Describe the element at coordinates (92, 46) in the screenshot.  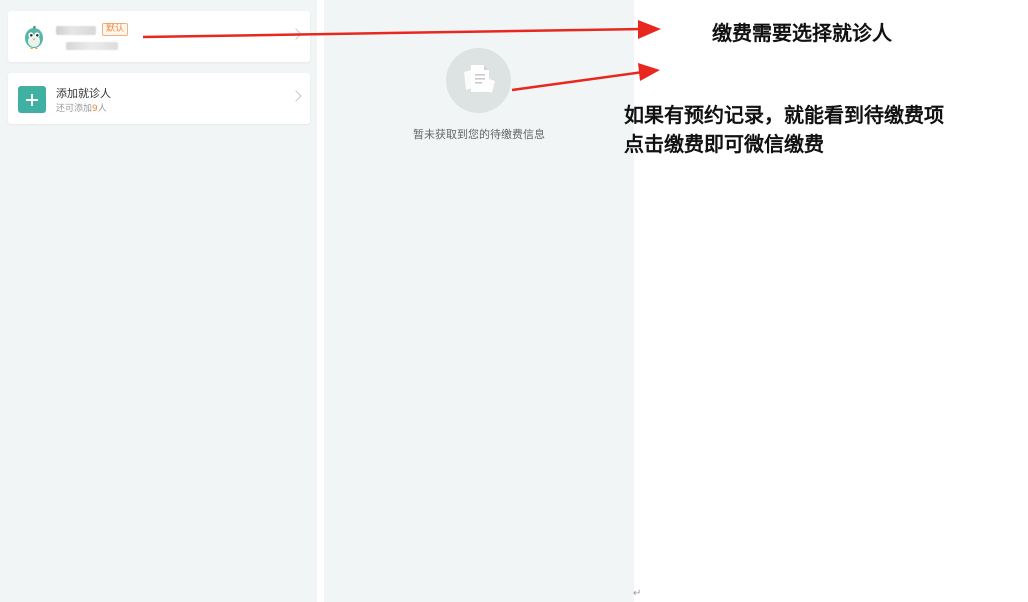
I see `patient-id-redacted` at that location.